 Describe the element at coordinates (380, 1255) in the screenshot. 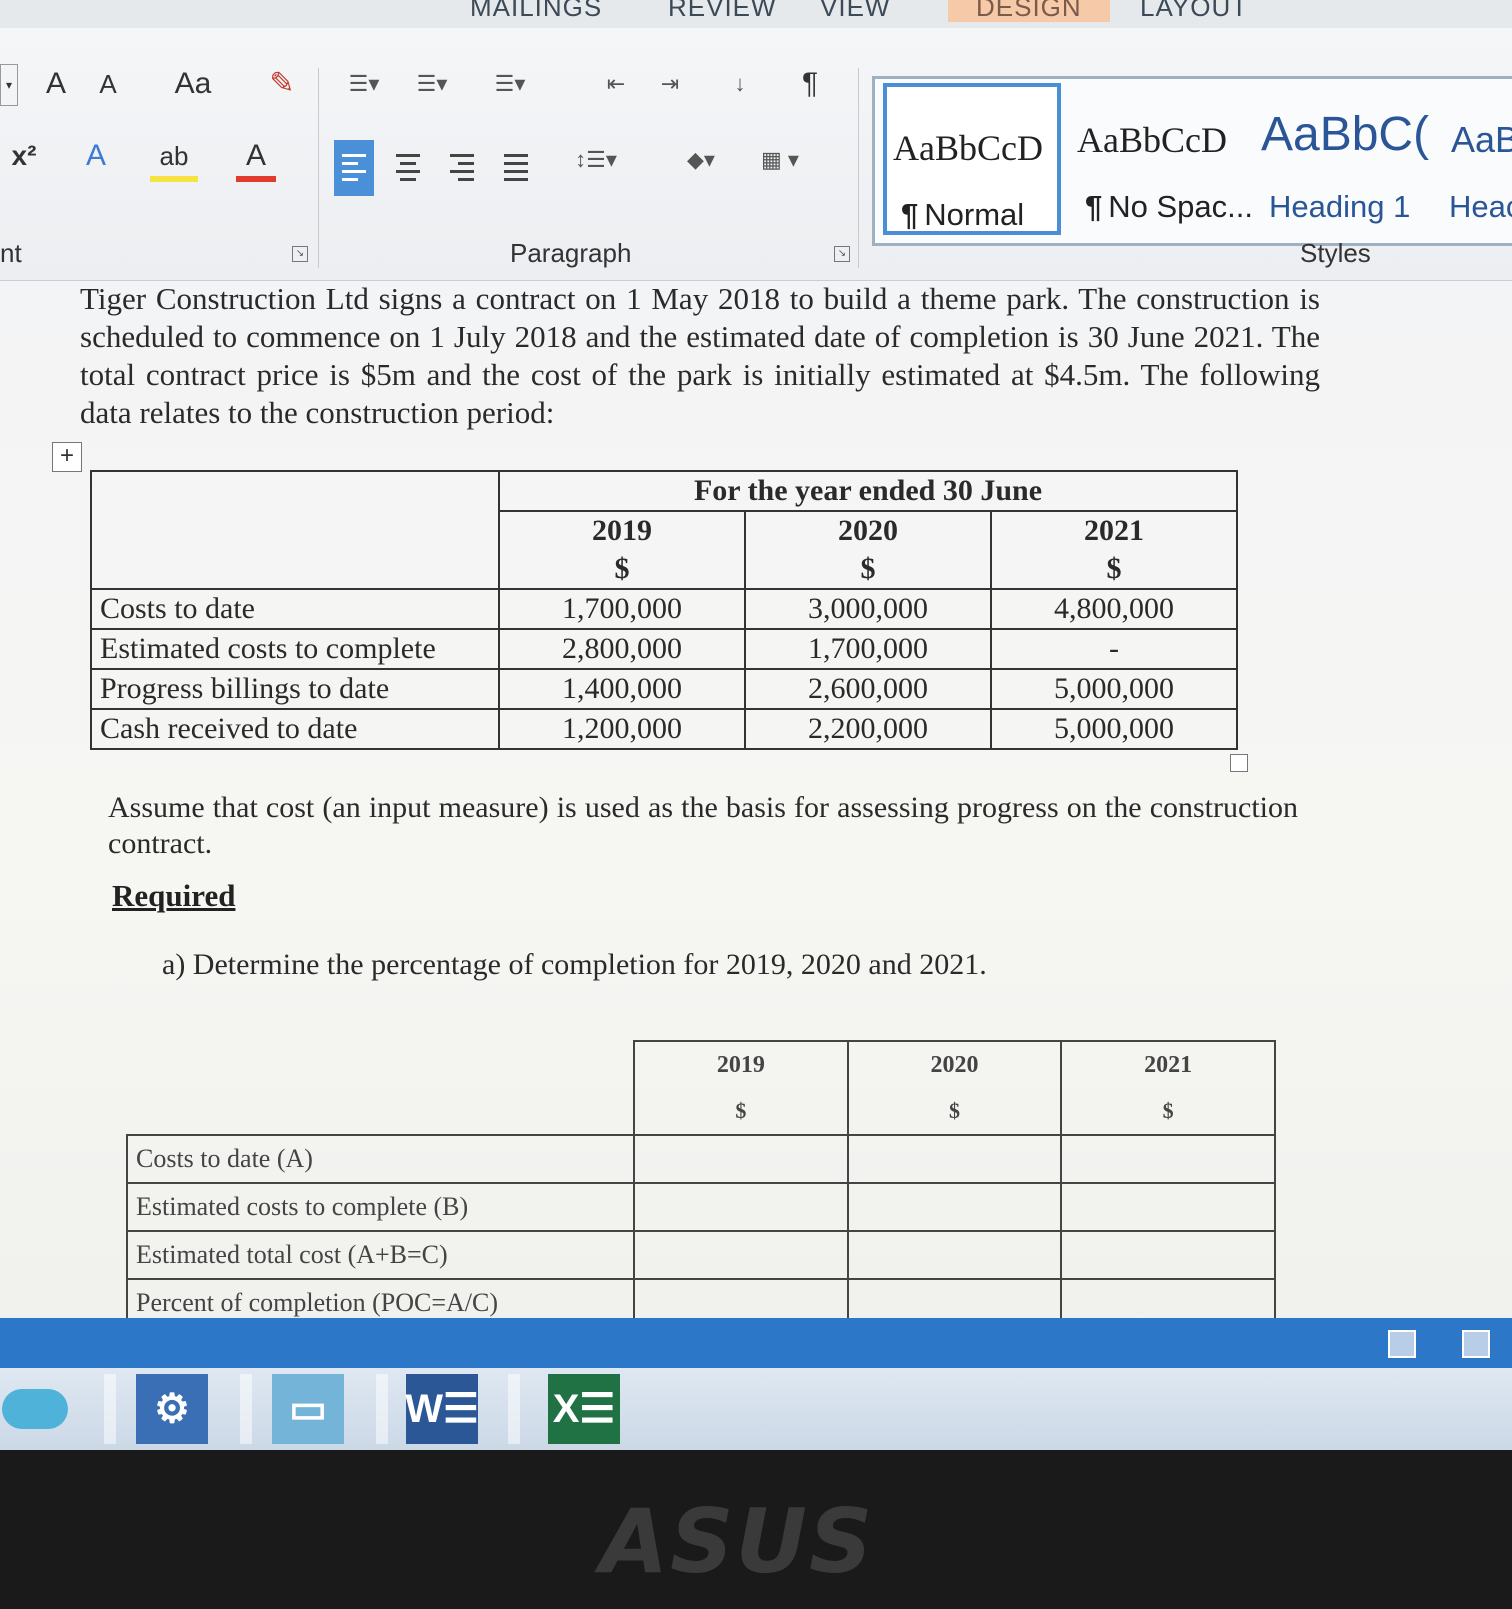

I see `row-label: Estimated total cost (A+B=C)` at that location.